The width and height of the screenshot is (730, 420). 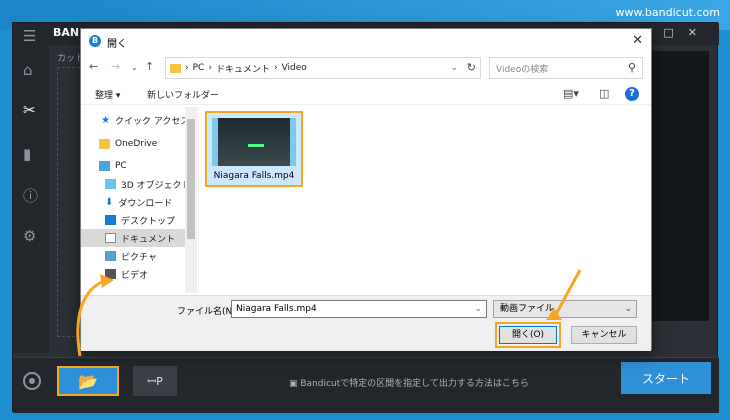 What do you see at coordinates (93, 66) in the screenshot?
I see `back-icon: ←` at bounding box center [93, 66].